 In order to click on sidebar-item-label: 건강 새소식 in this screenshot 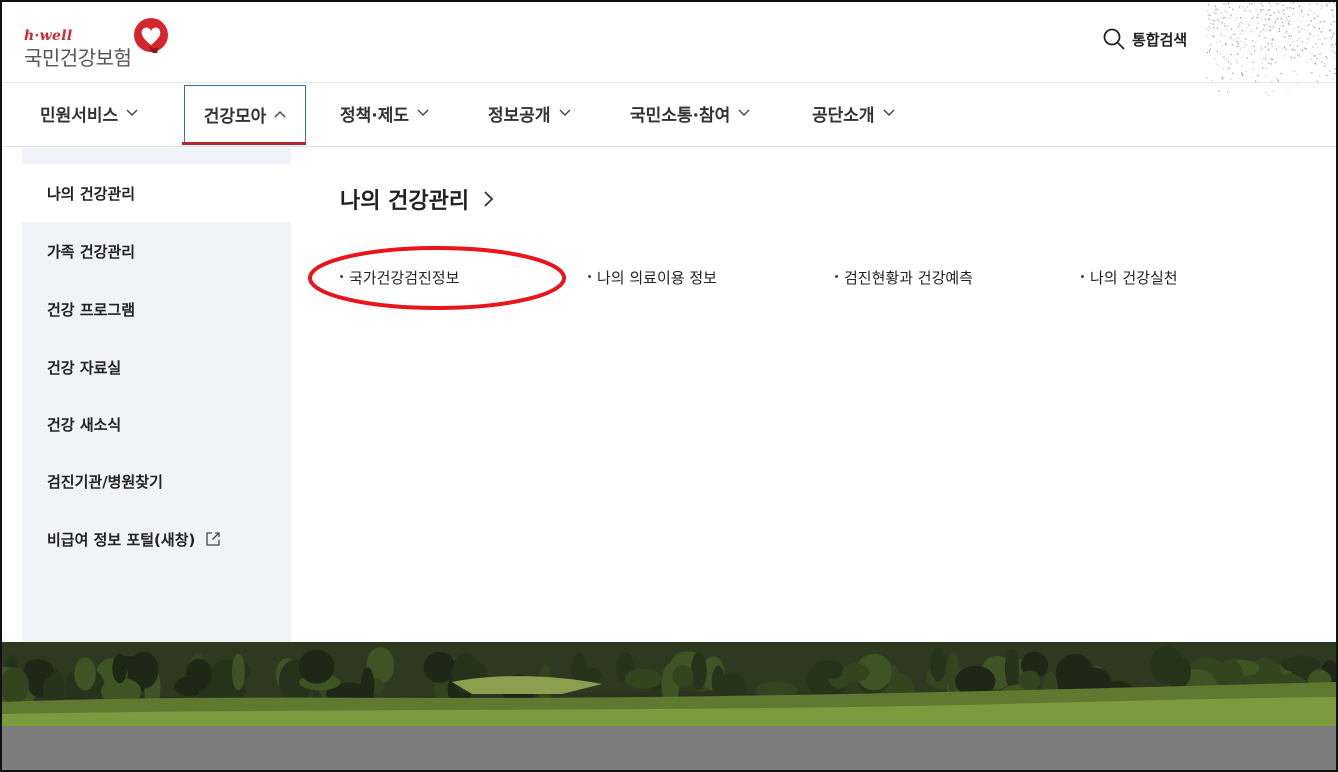, I will do `click(84, 424)`.